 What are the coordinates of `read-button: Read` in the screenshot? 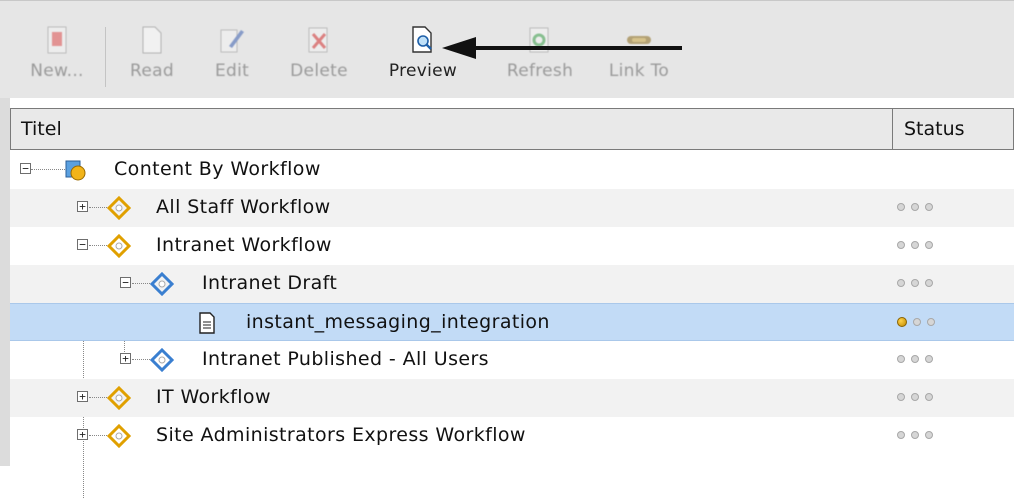 It's located at (152, 57).